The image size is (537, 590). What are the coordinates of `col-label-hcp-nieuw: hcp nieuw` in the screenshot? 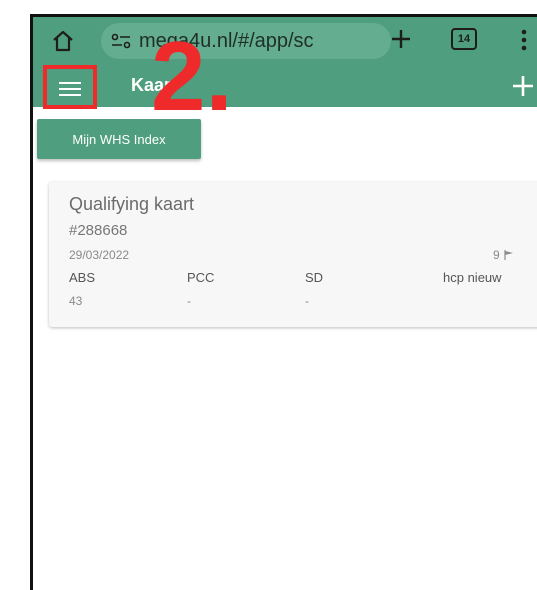 It's located at (472, 277).